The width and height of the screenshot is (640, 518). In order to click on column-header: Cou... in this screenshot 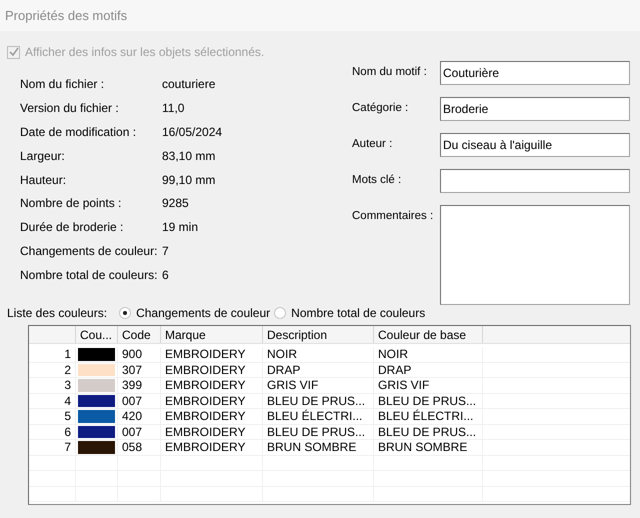, I will do `click(96, 335)`.